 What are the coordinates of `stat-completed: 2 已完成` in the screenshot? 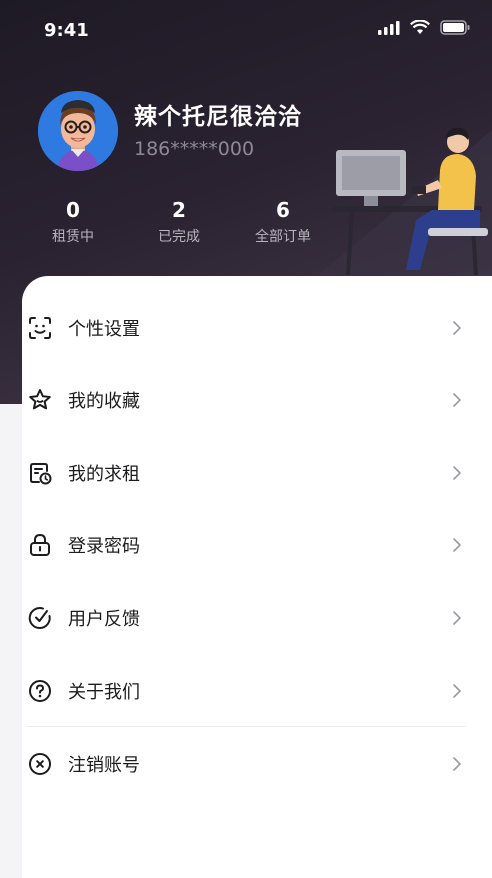 It's located at (179, 222).